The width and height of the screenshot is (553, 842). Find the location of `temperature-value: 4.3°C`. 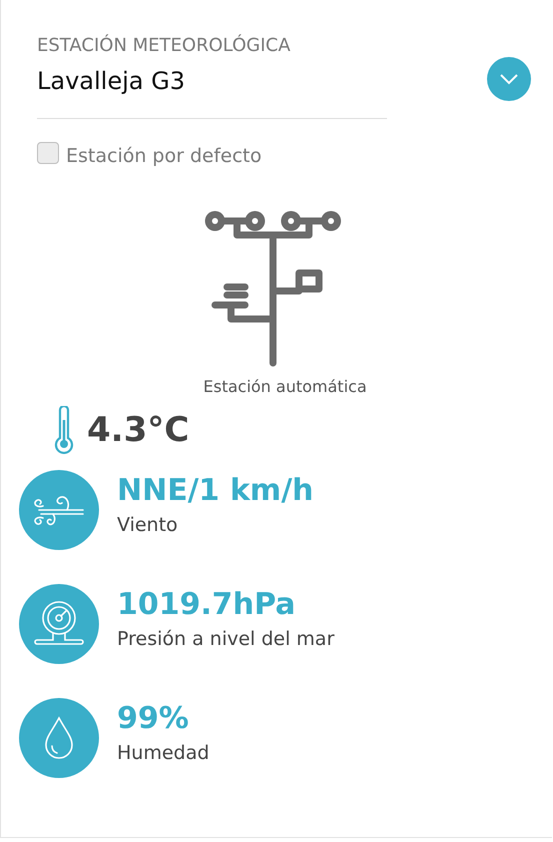

temperature-value: 4.3°C is located at coordinates (138, 430).